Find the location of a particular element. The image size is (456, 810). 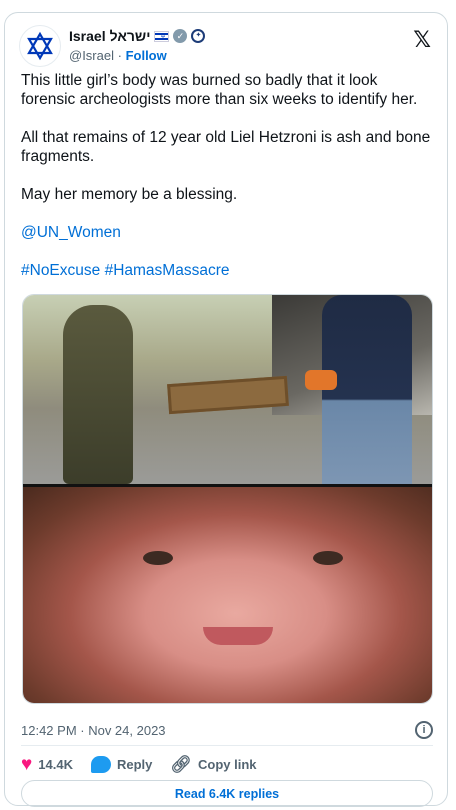

info-icon: i is located at coordinates (424, 730).